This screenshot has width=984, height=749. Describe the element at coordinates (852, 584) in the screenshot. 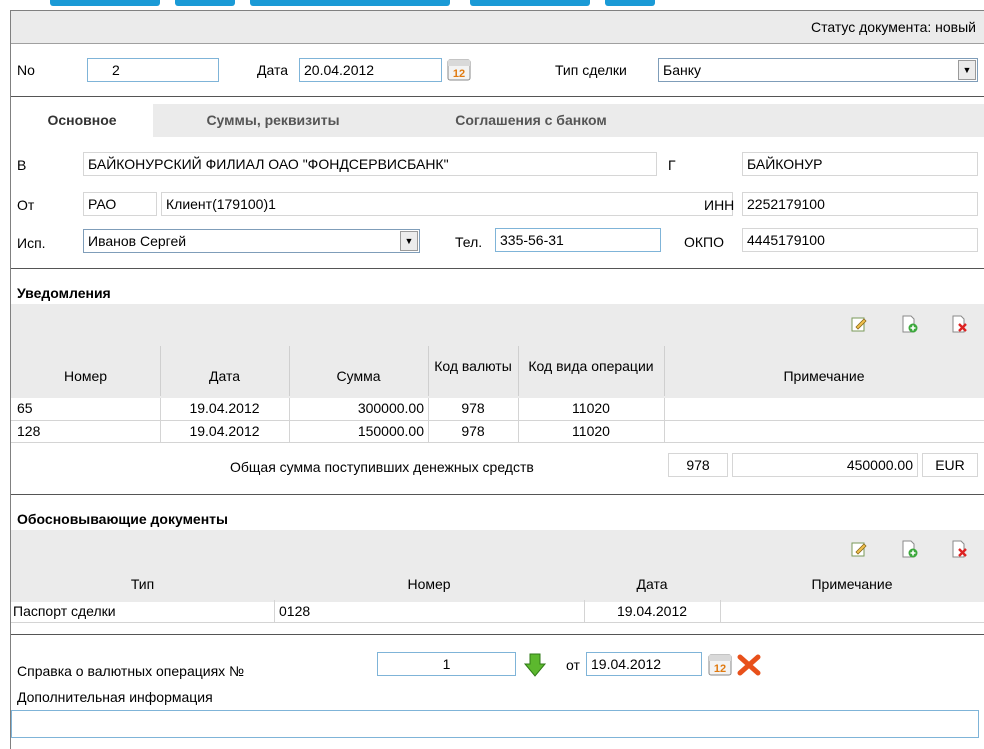

I see `col-doc-note: Примечание` at that location.